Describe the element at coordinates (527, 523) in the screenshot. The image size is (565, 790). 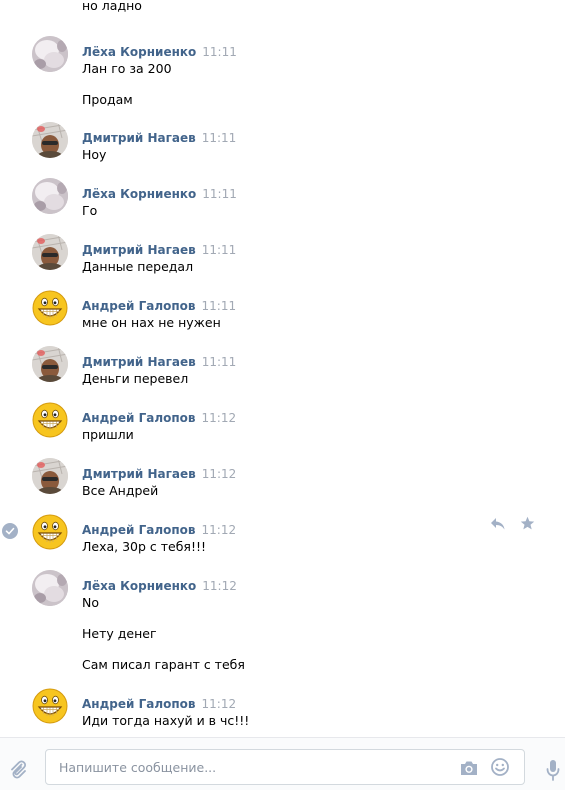
I see `star-icon` at that location.